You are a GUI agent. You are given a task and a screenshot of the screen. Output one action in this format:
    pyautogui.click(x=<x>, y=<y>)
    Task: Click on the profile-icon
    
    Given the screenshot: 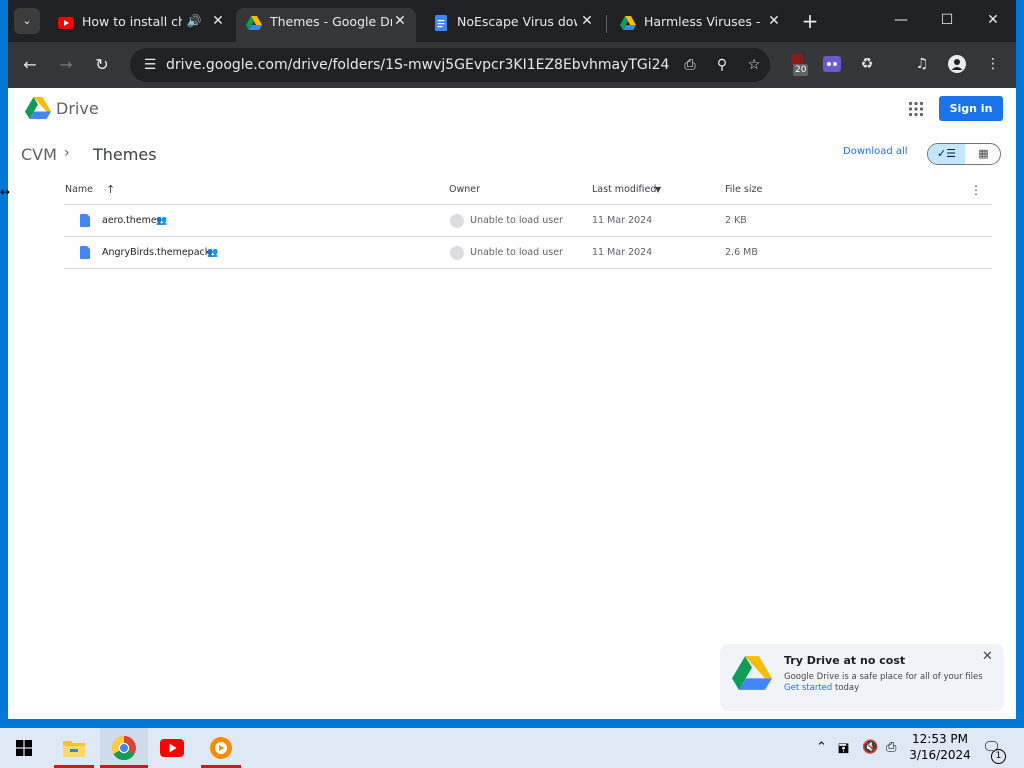 What is the action you would take?
    pyautogui.click(x=957, y=64)
    